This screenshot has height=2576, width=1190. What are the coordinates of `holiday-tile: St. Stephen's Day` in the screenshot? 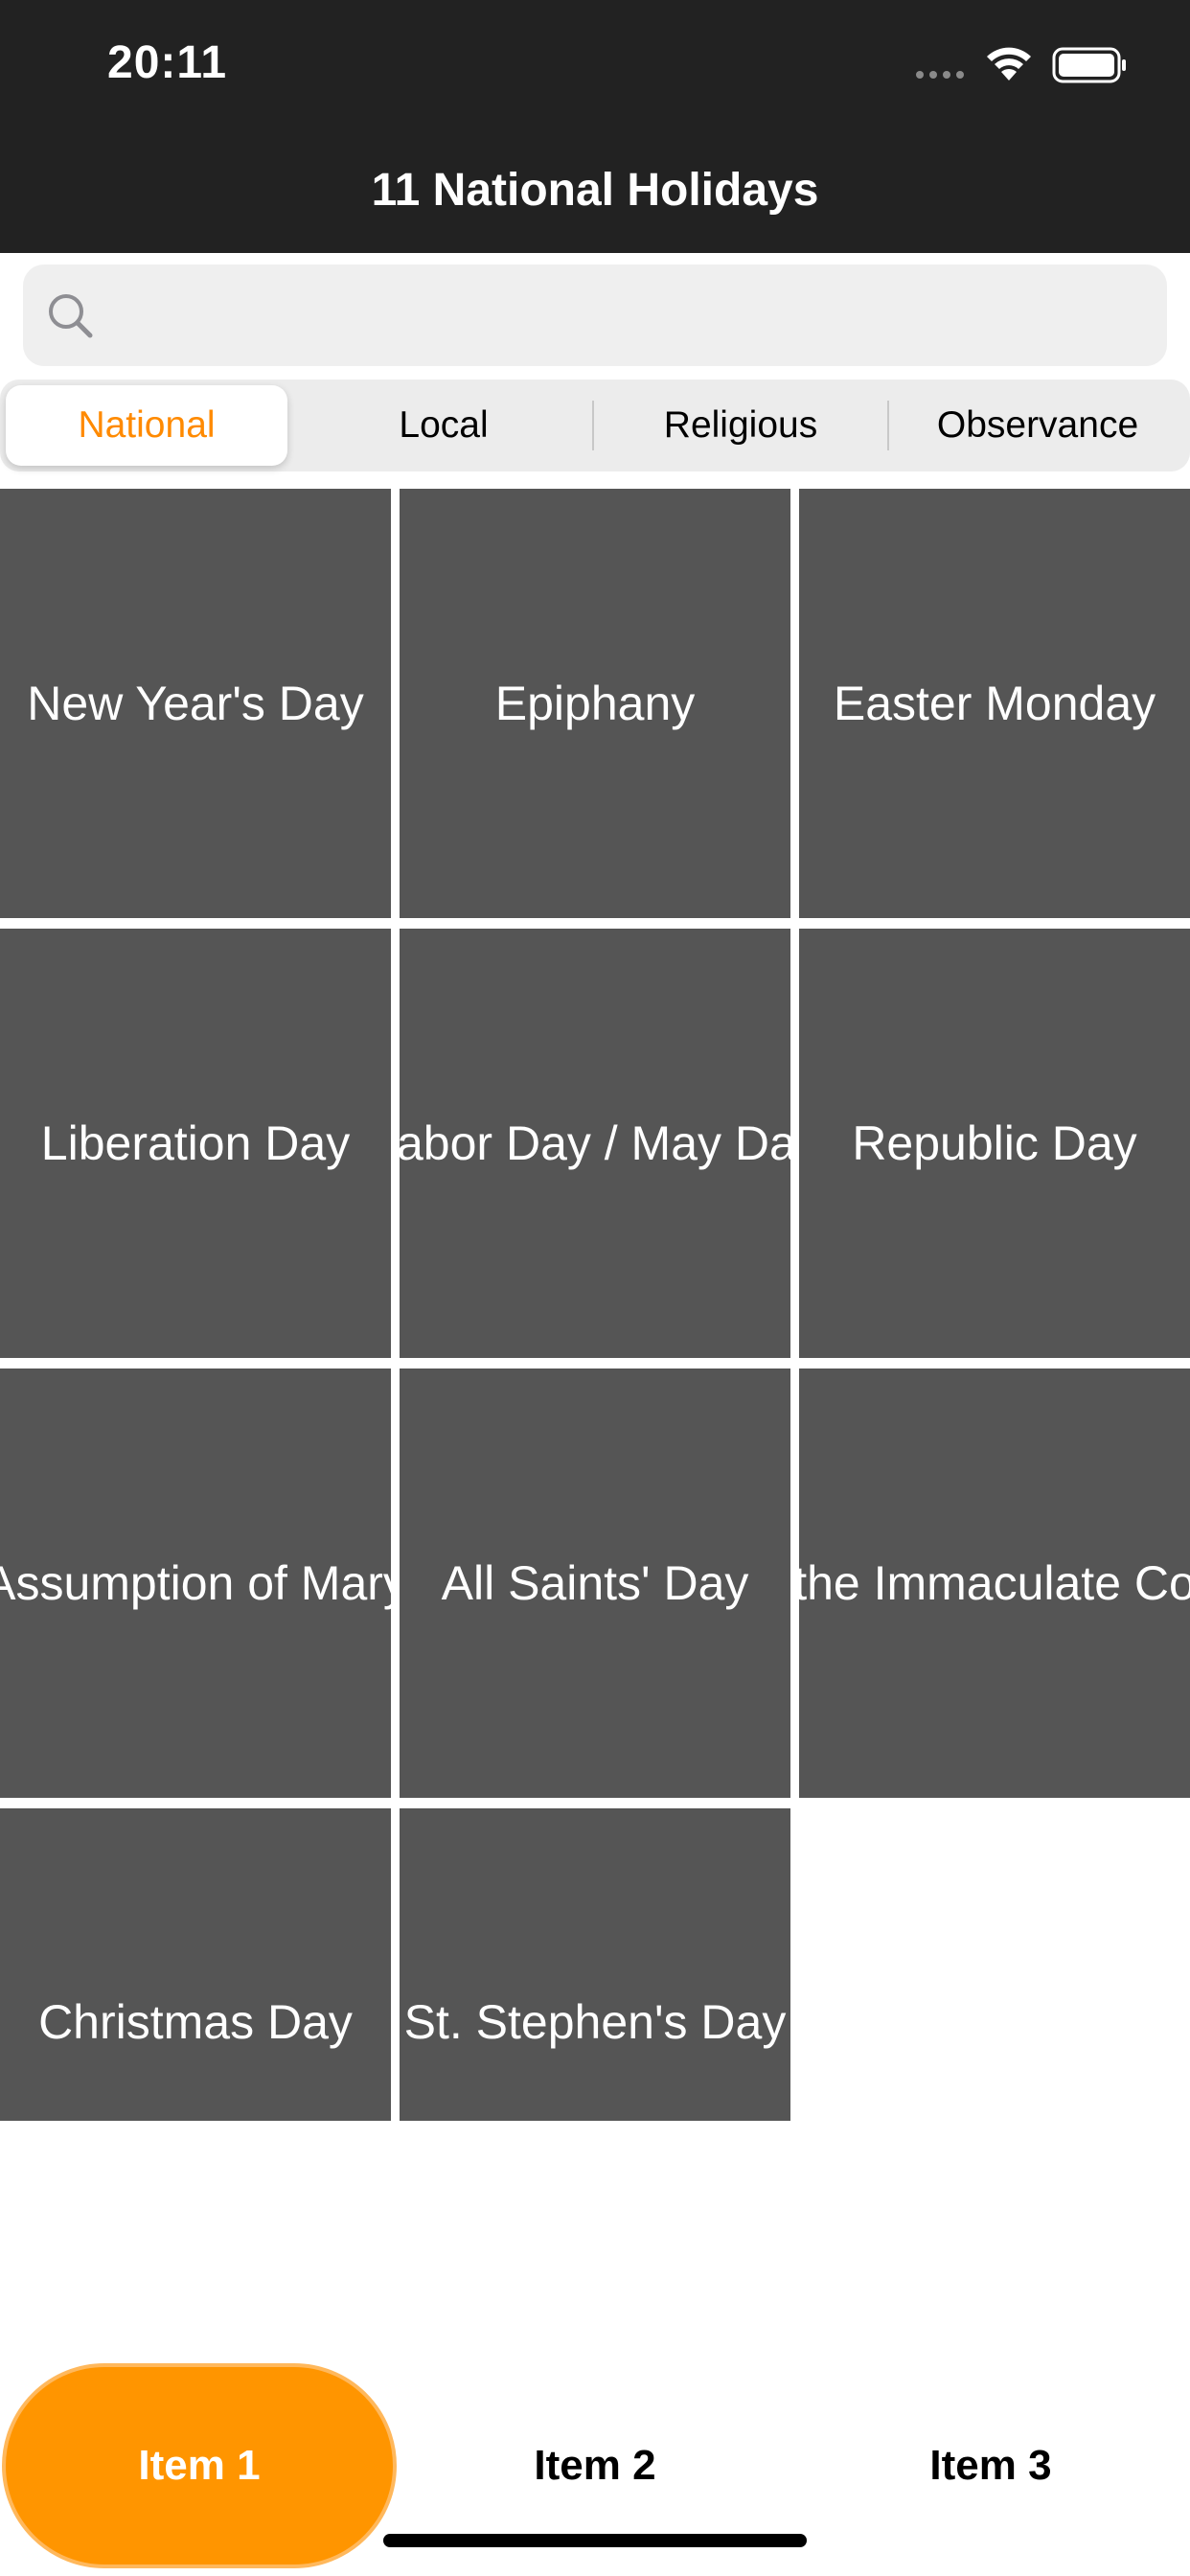 It's located at (595, 1965).